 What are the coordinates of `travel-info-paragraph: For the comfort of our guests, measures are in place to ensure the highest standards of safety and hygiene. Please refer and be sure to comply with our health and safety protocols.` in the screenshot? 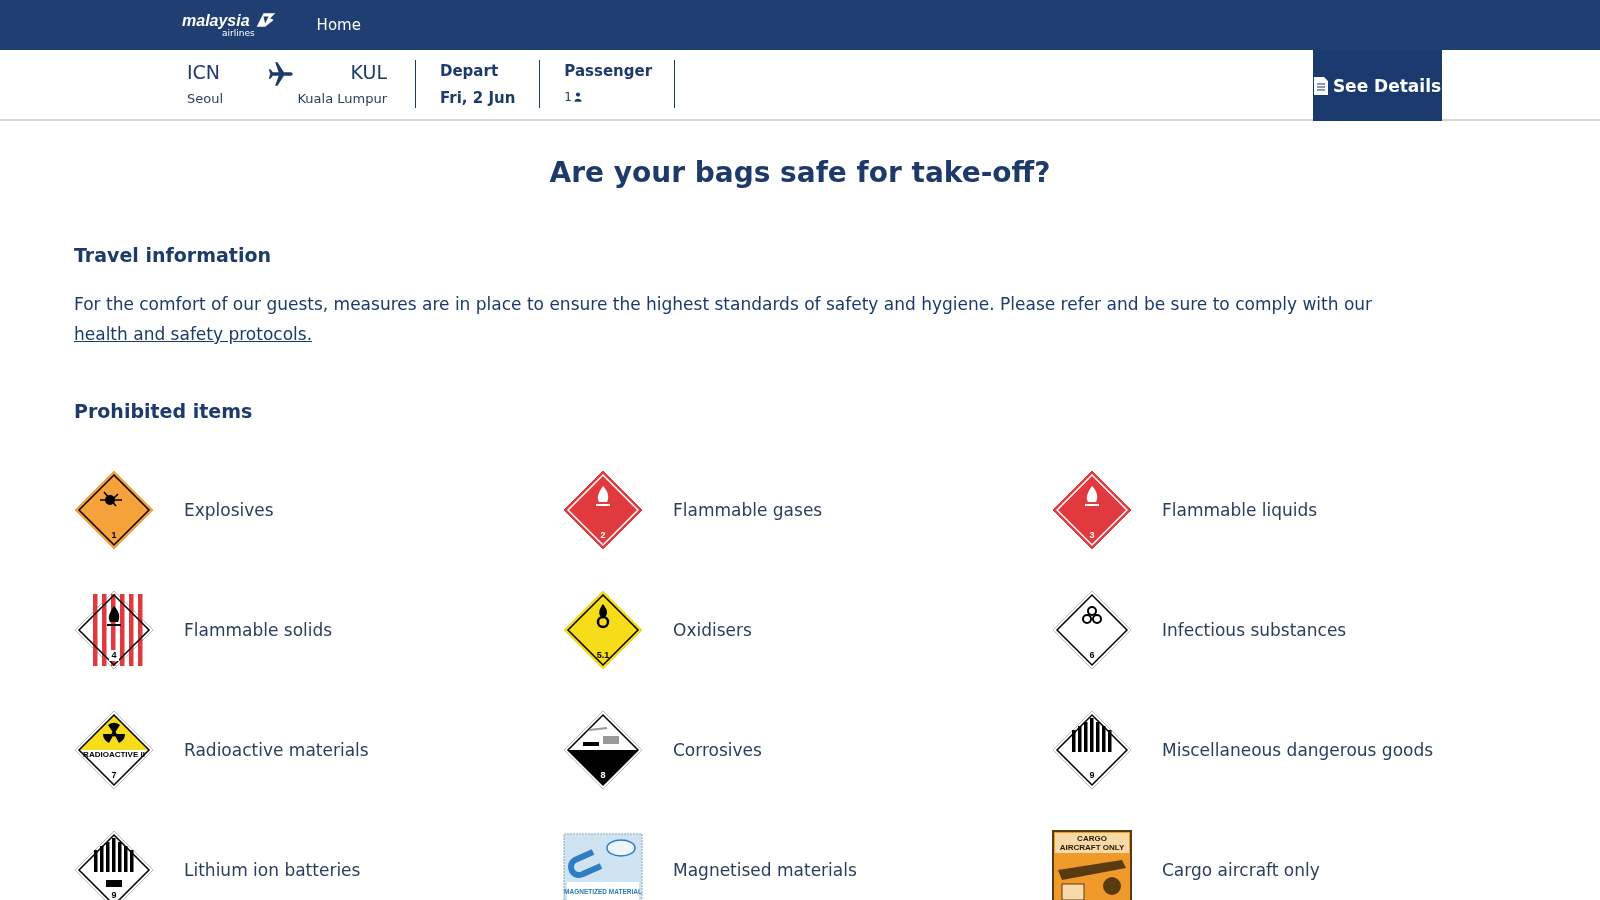 It's located at (724, 319).